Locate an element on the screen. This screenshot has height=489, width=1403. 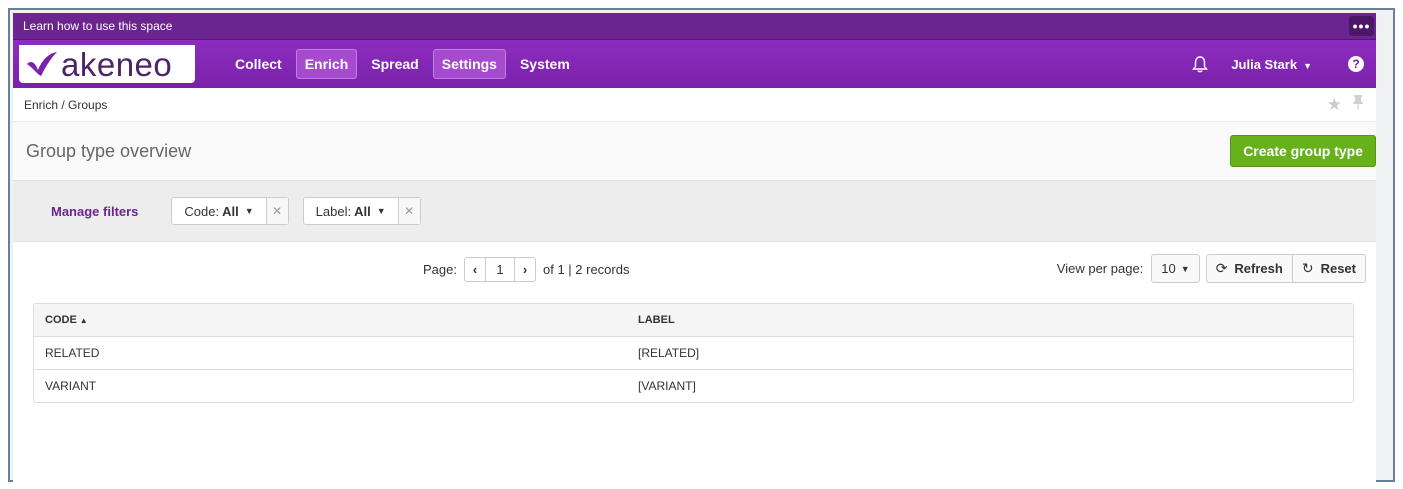
page-navigator: ‹ 1 › is located at coordinates (499, 269).